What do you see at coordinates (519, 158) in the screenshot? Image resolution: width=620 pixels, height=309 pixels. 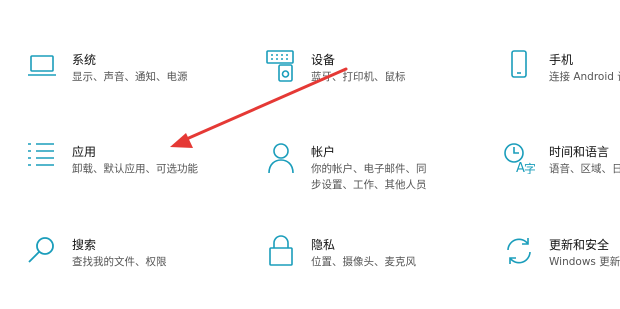 I see `time-language-icon: A 字` at bounding box center [519, 158].